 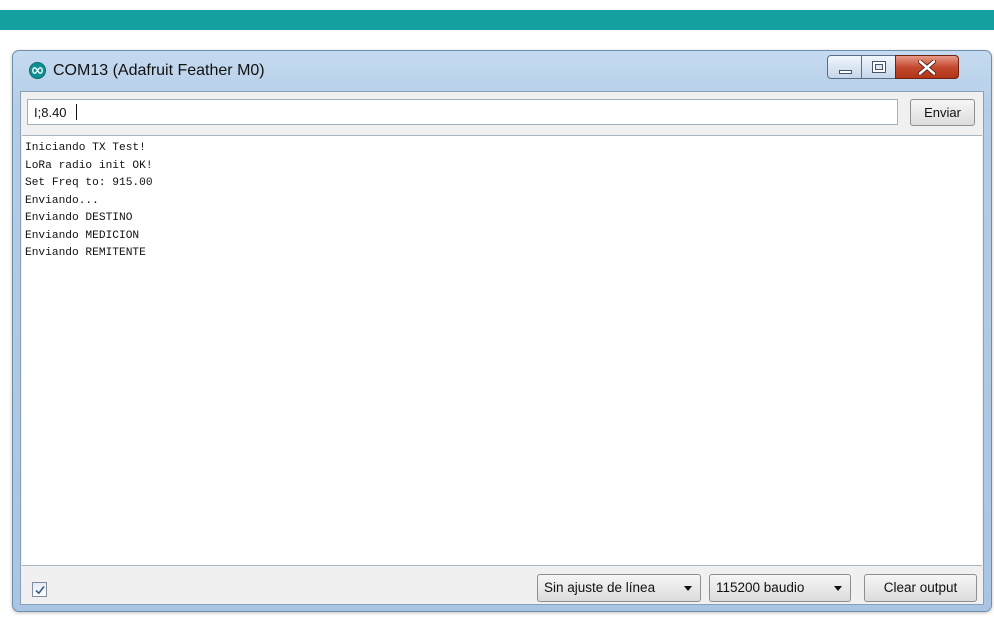 What do you see at coordinates (942, 112) in the screenshot?
I see `send-button: Enviar` at bounding box center [942, 112].